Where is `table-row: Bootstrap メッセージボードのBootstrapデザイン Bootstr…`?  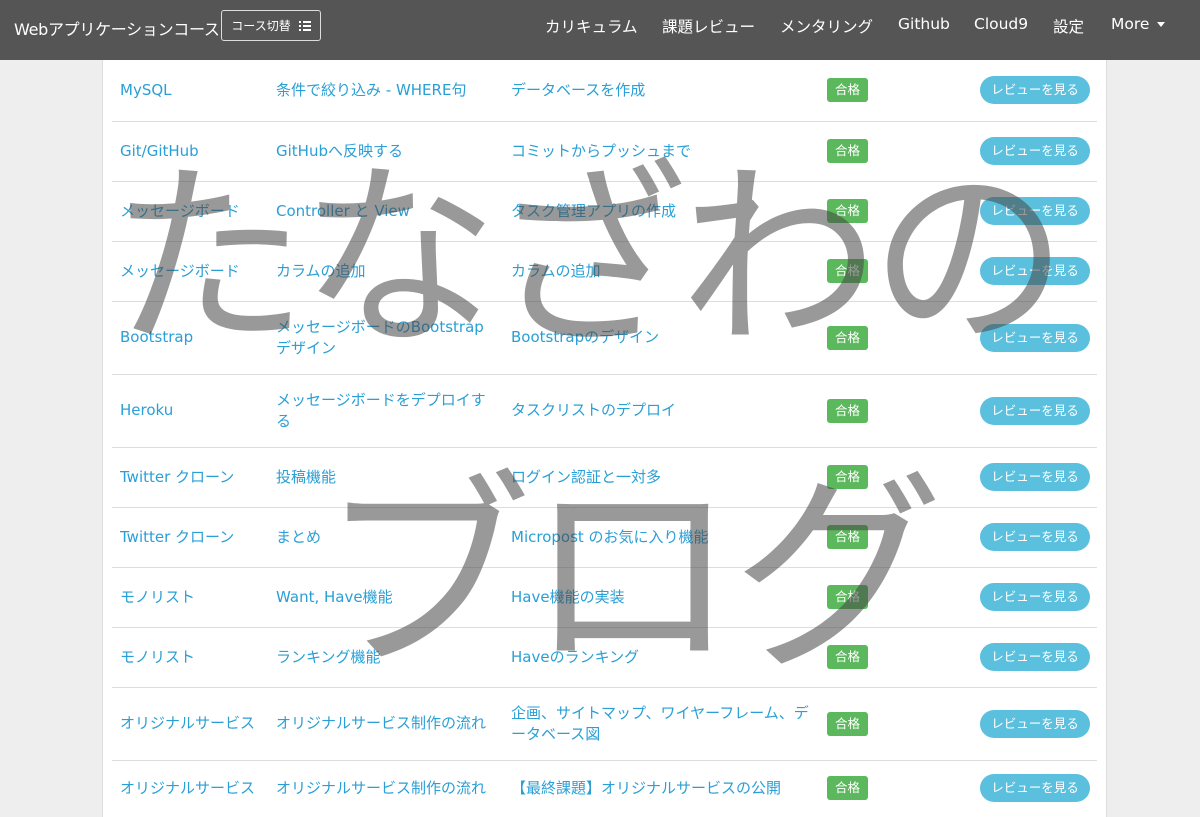
table-row: Bootstrap メッセージボードのBootstrapデザイン Bootstr… is located at coordinates (604, 337).